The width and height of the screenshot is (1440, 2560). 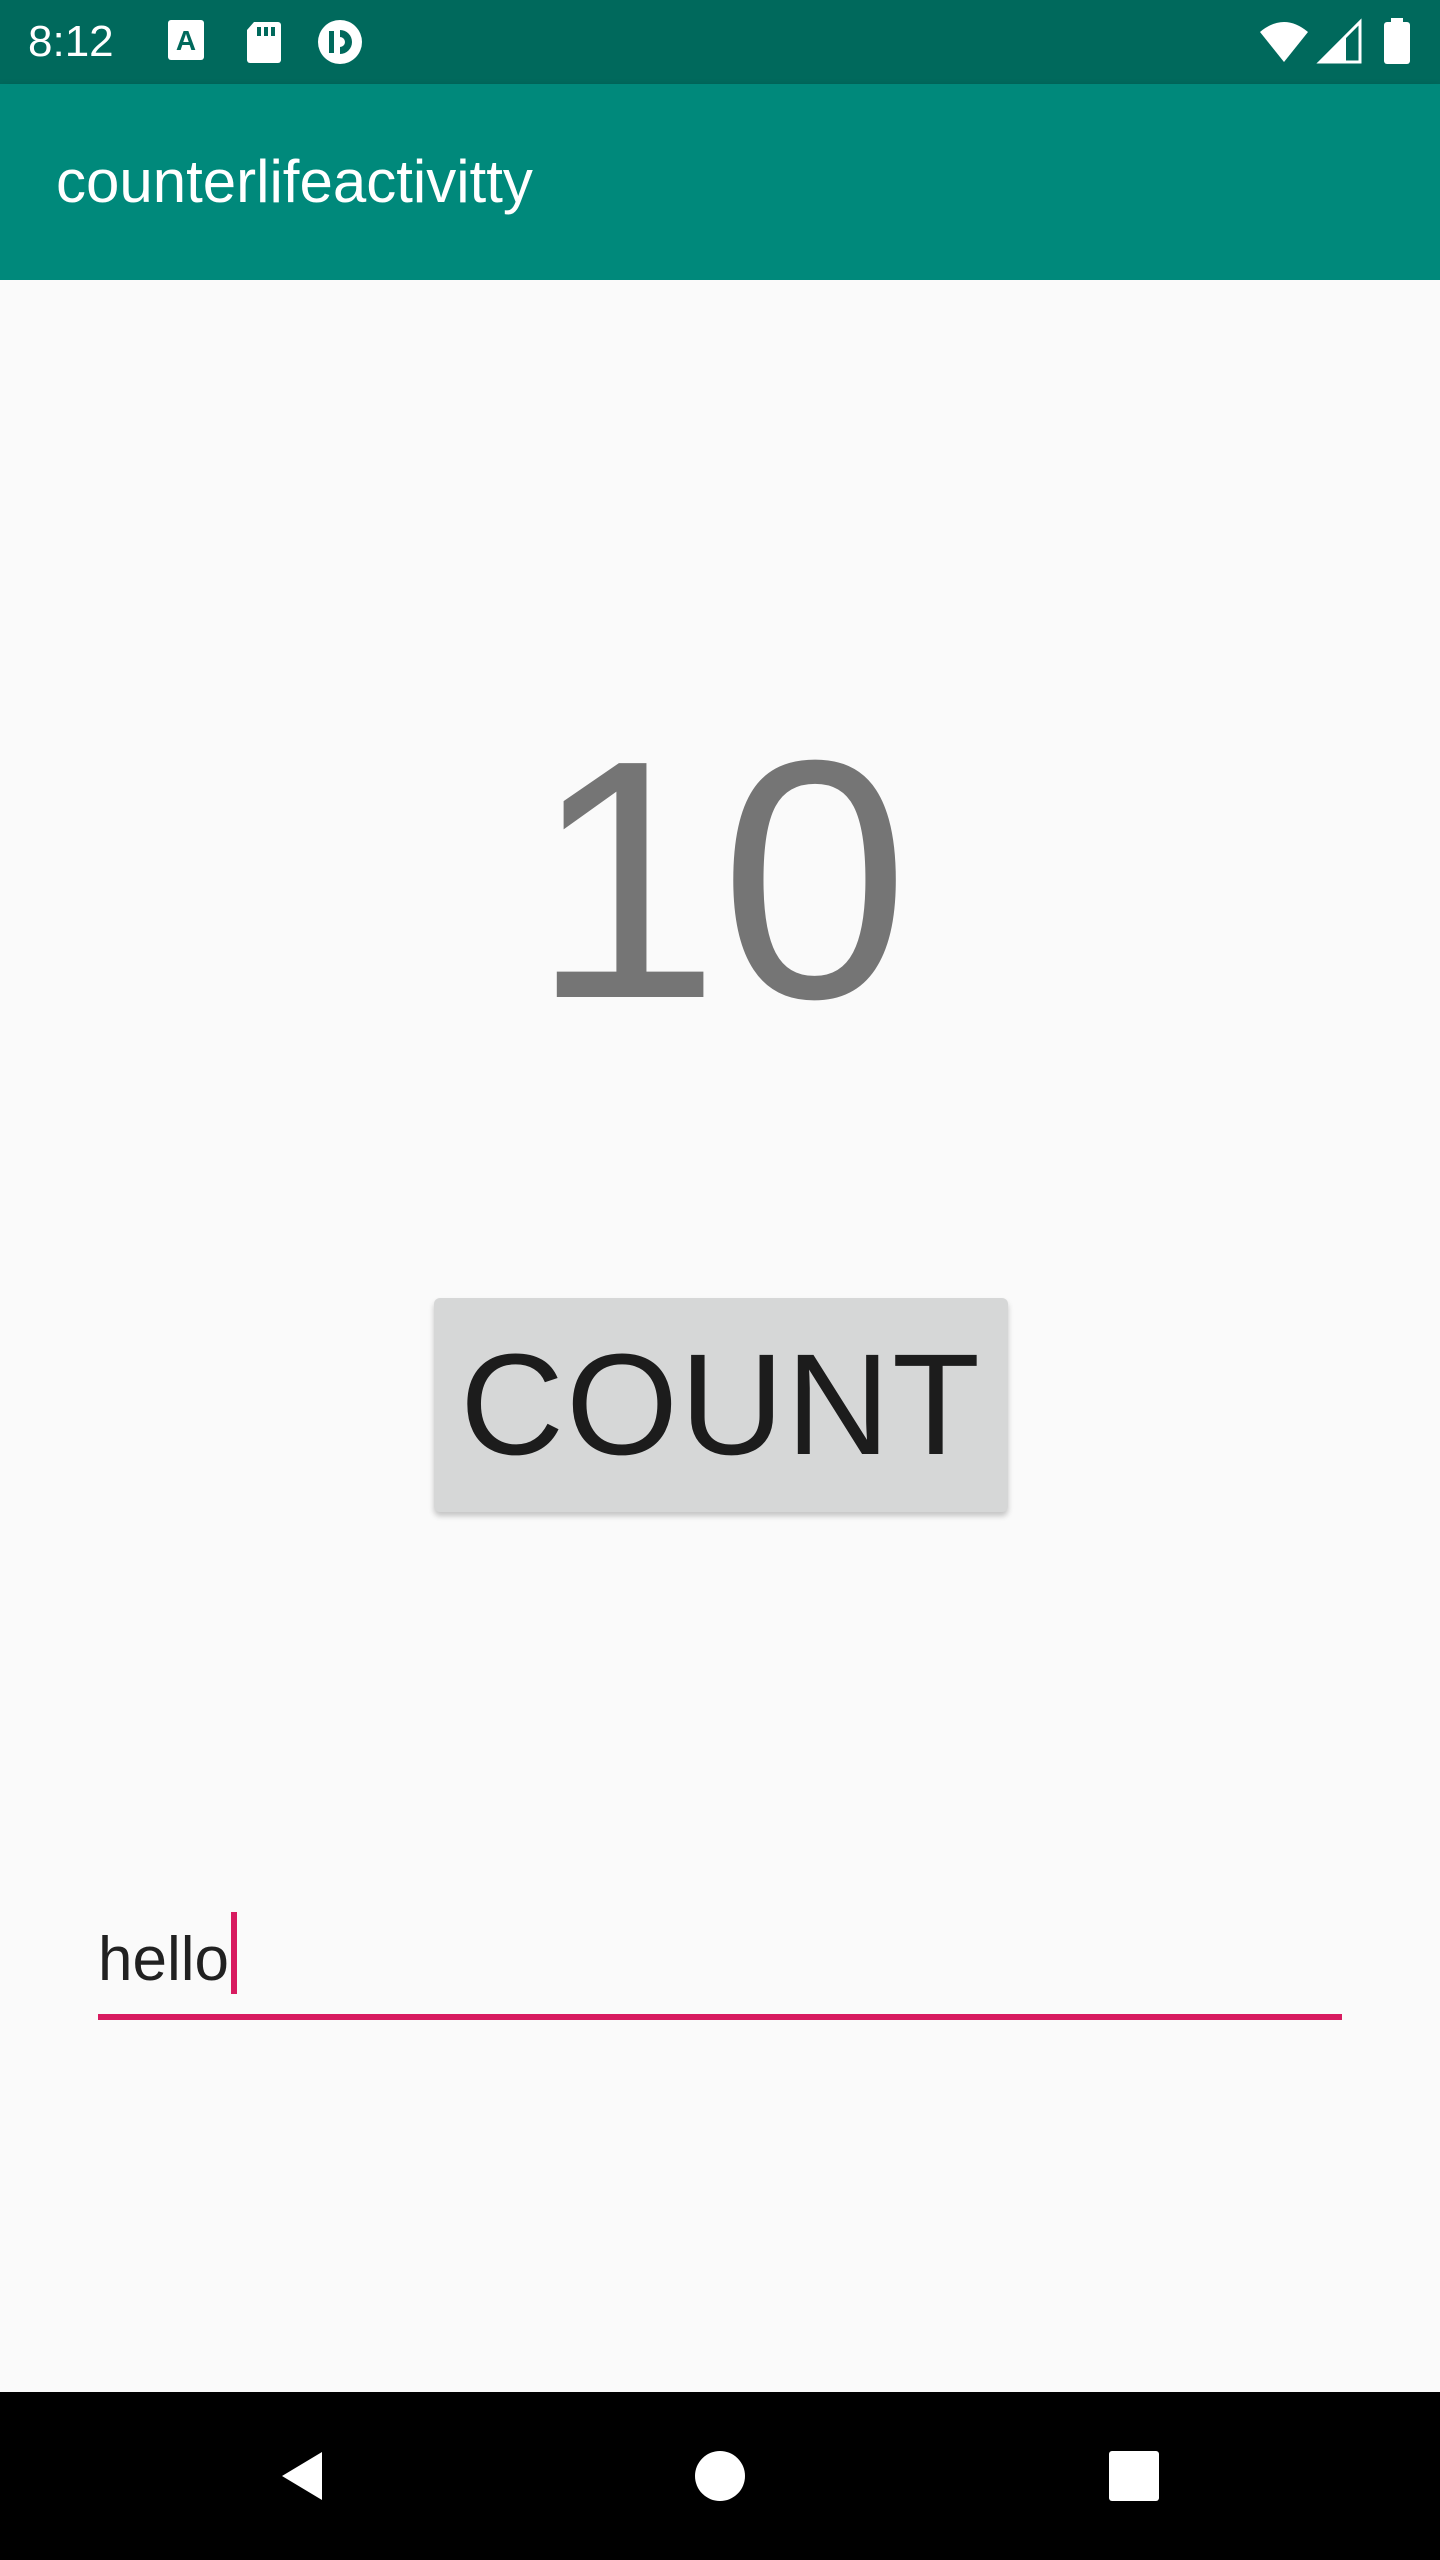 I want to click on sd-card-icon, so click(x=268, y=42).